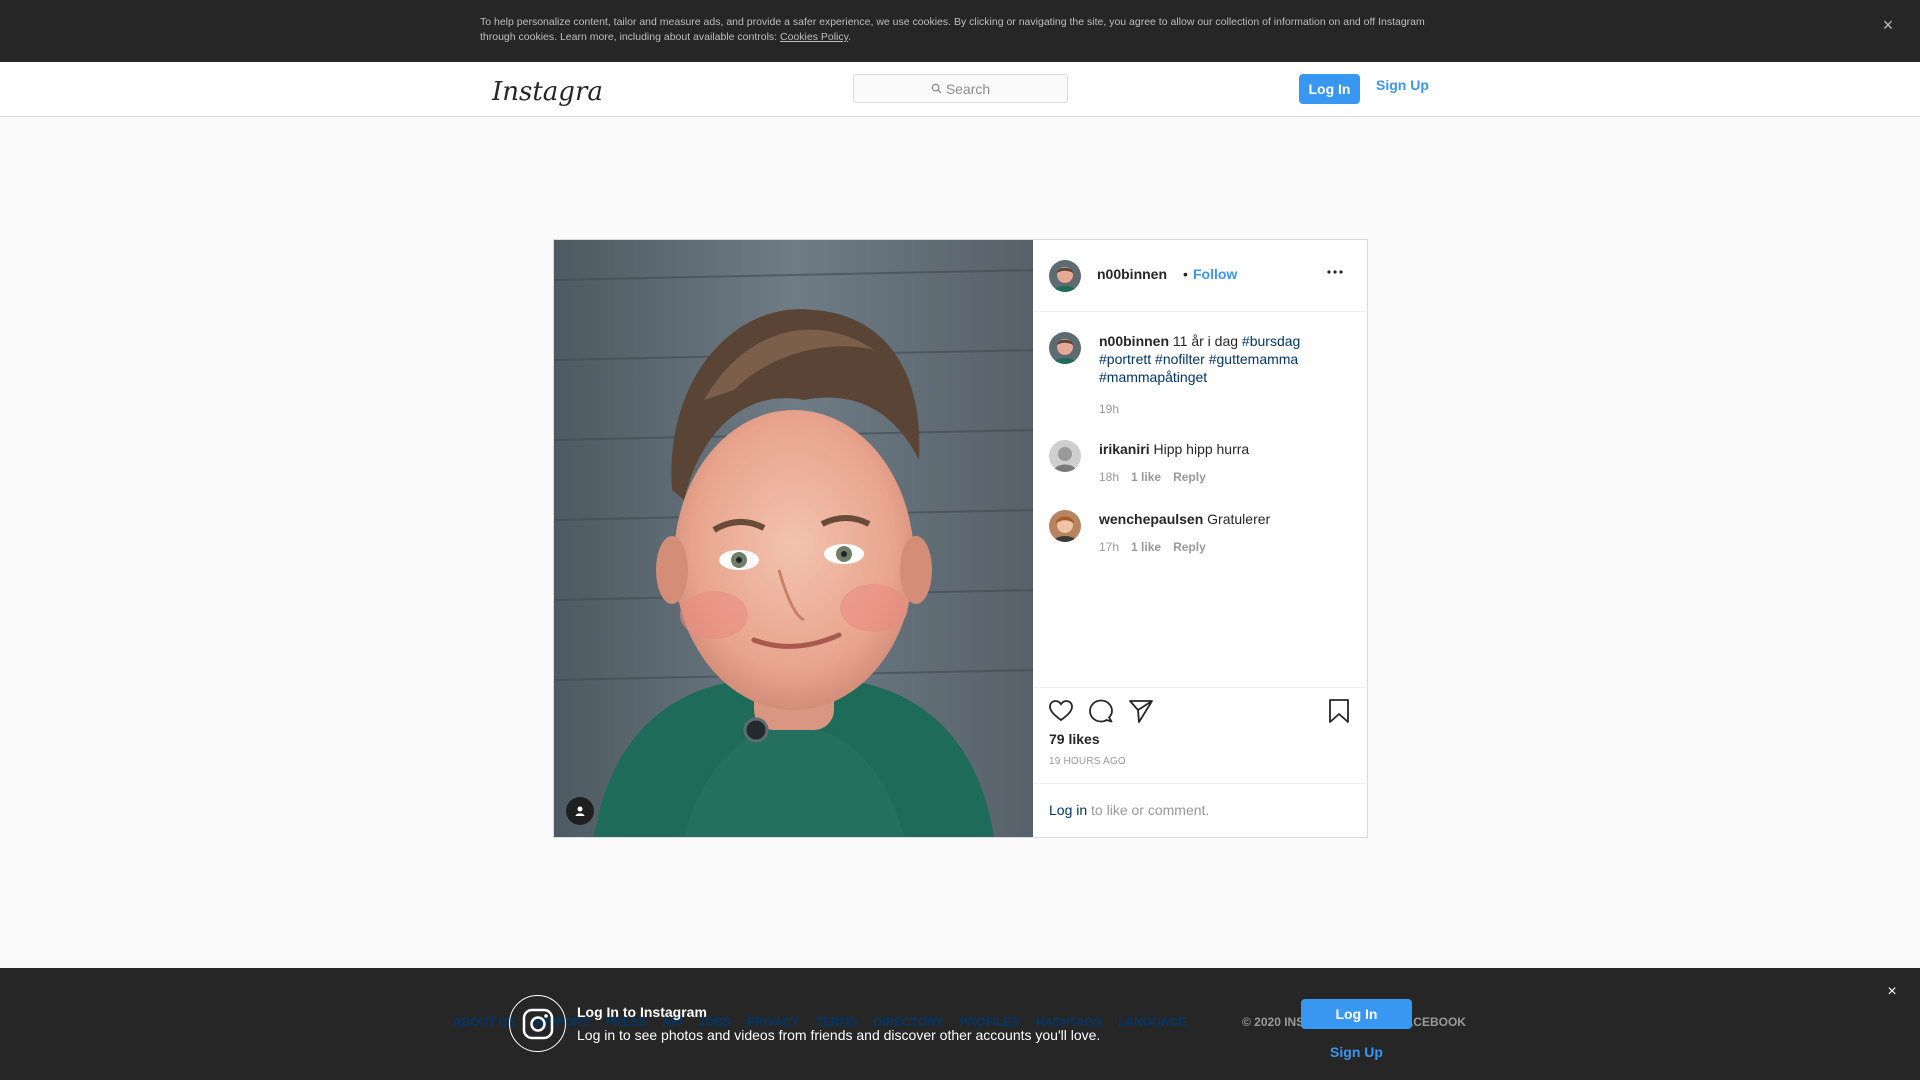 The width and height of the screenshot is (1920, 1080). I want to click on logo-text: Instagram, so click(547, 92).